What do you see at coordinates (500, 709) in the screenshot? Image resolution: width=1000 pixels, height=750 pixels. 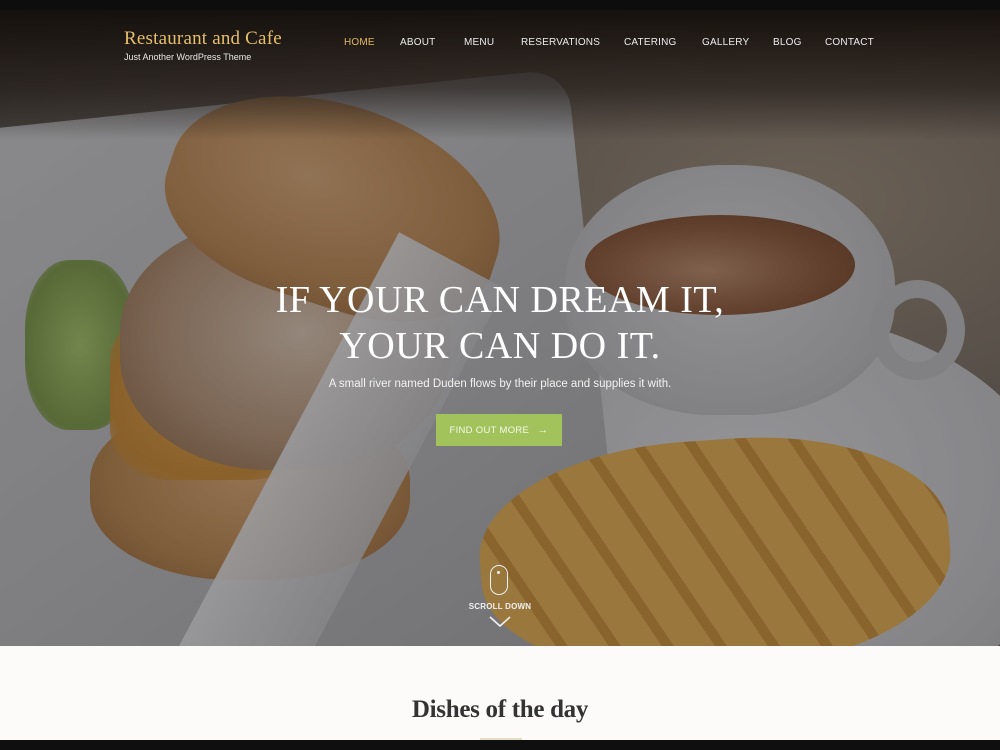 I see `section-title: Dishes of the day` at bounding box center [500, 709].